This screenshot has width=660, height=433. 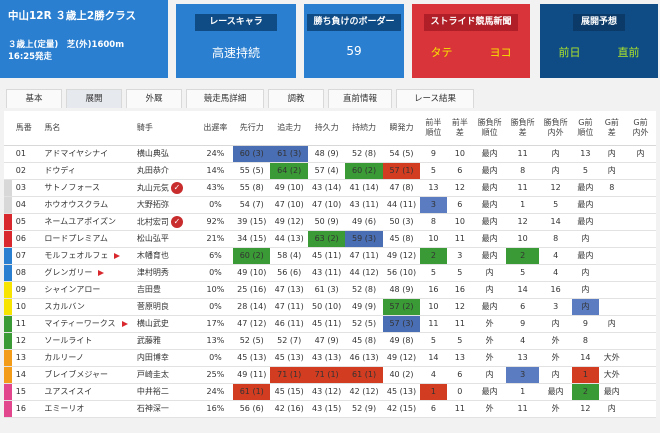 I want to click on col-header: 前半 順位, so click(x=433, y=128).